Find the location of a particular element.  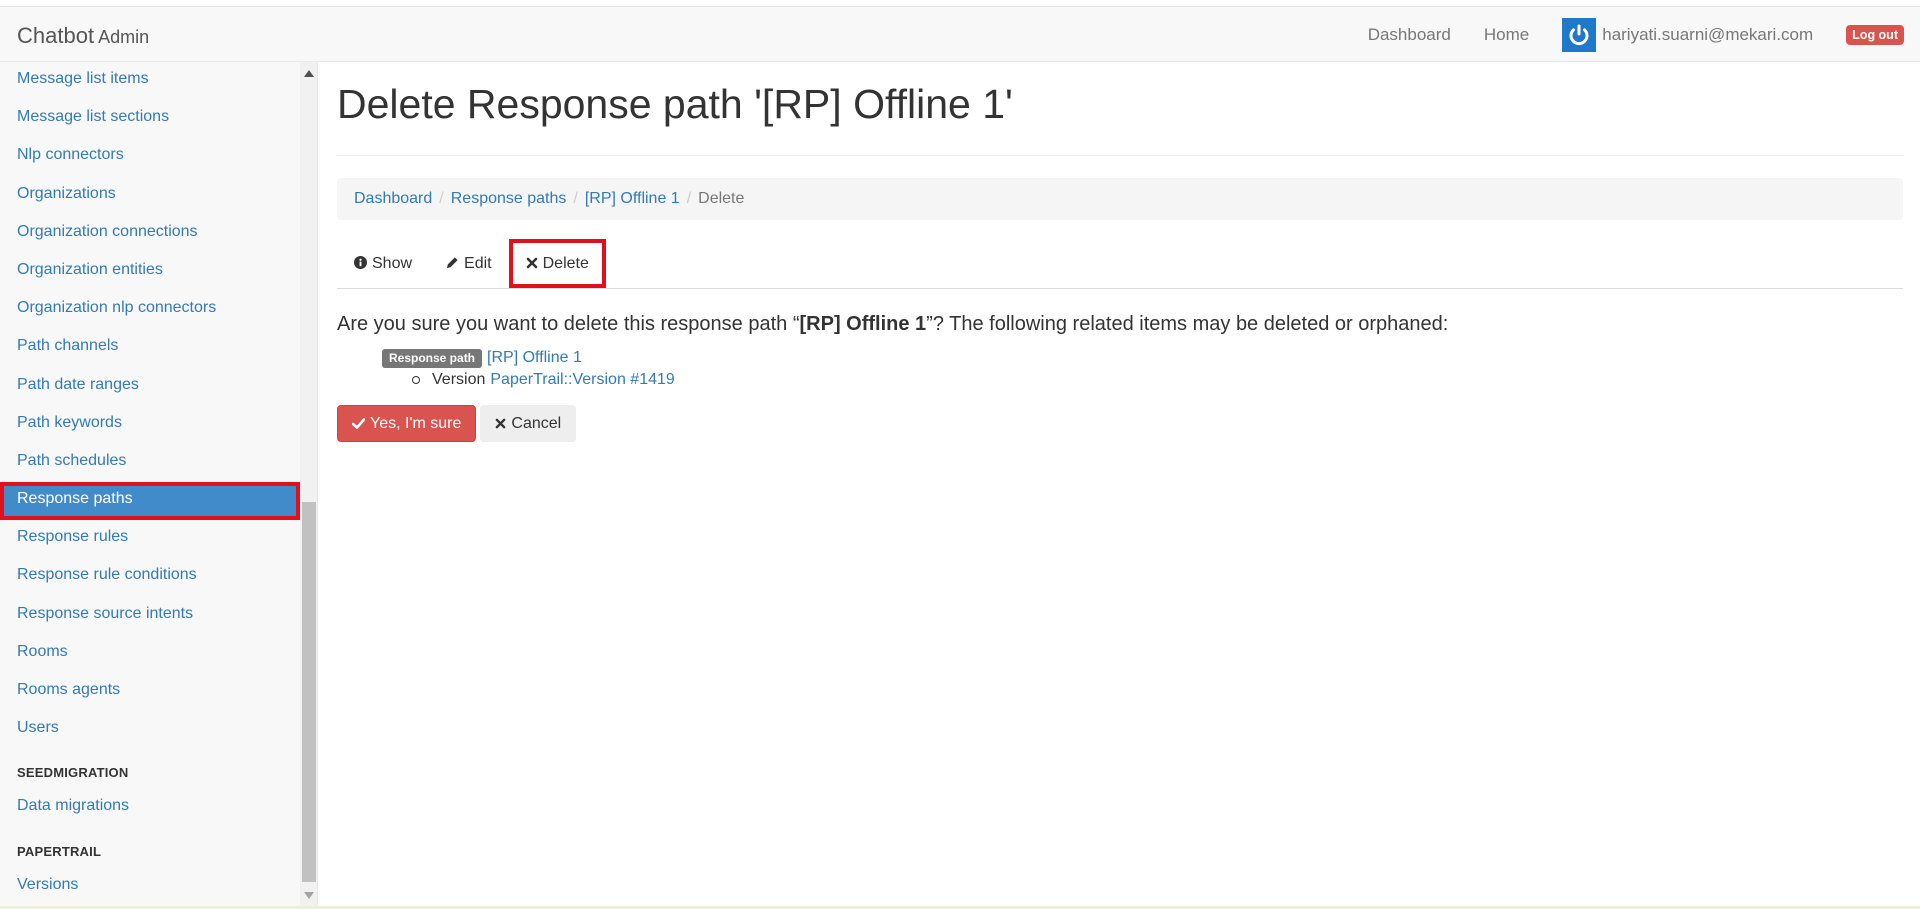

brand-subtitle: Admin is located at coordinates (124, 37).